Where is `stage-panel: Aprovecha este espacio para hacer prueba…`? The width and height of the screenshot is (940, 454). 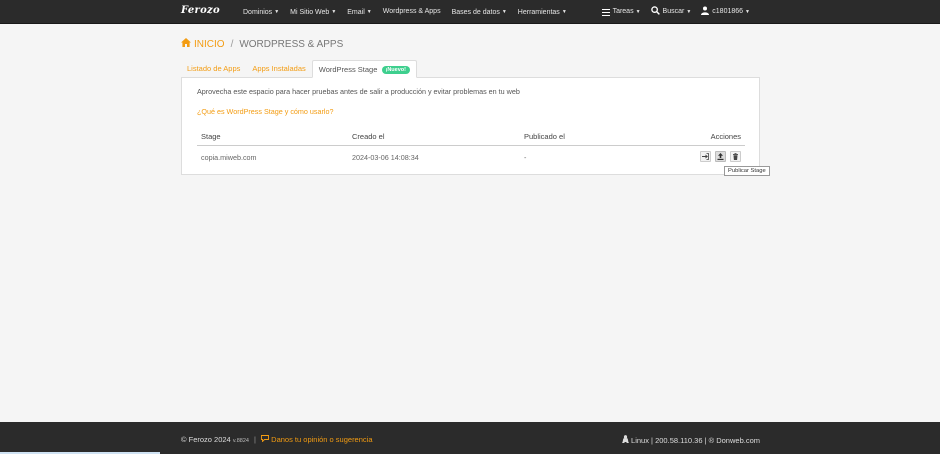 stage-panel: Aprovecha este espacio para hacer prueba… is located at coordinates (470, 126).